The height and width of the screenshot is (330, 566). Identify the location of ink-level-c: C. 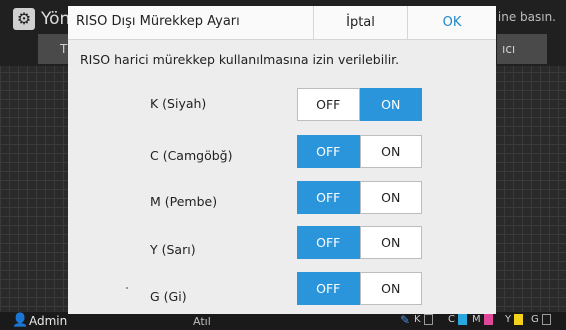
(457, 319).